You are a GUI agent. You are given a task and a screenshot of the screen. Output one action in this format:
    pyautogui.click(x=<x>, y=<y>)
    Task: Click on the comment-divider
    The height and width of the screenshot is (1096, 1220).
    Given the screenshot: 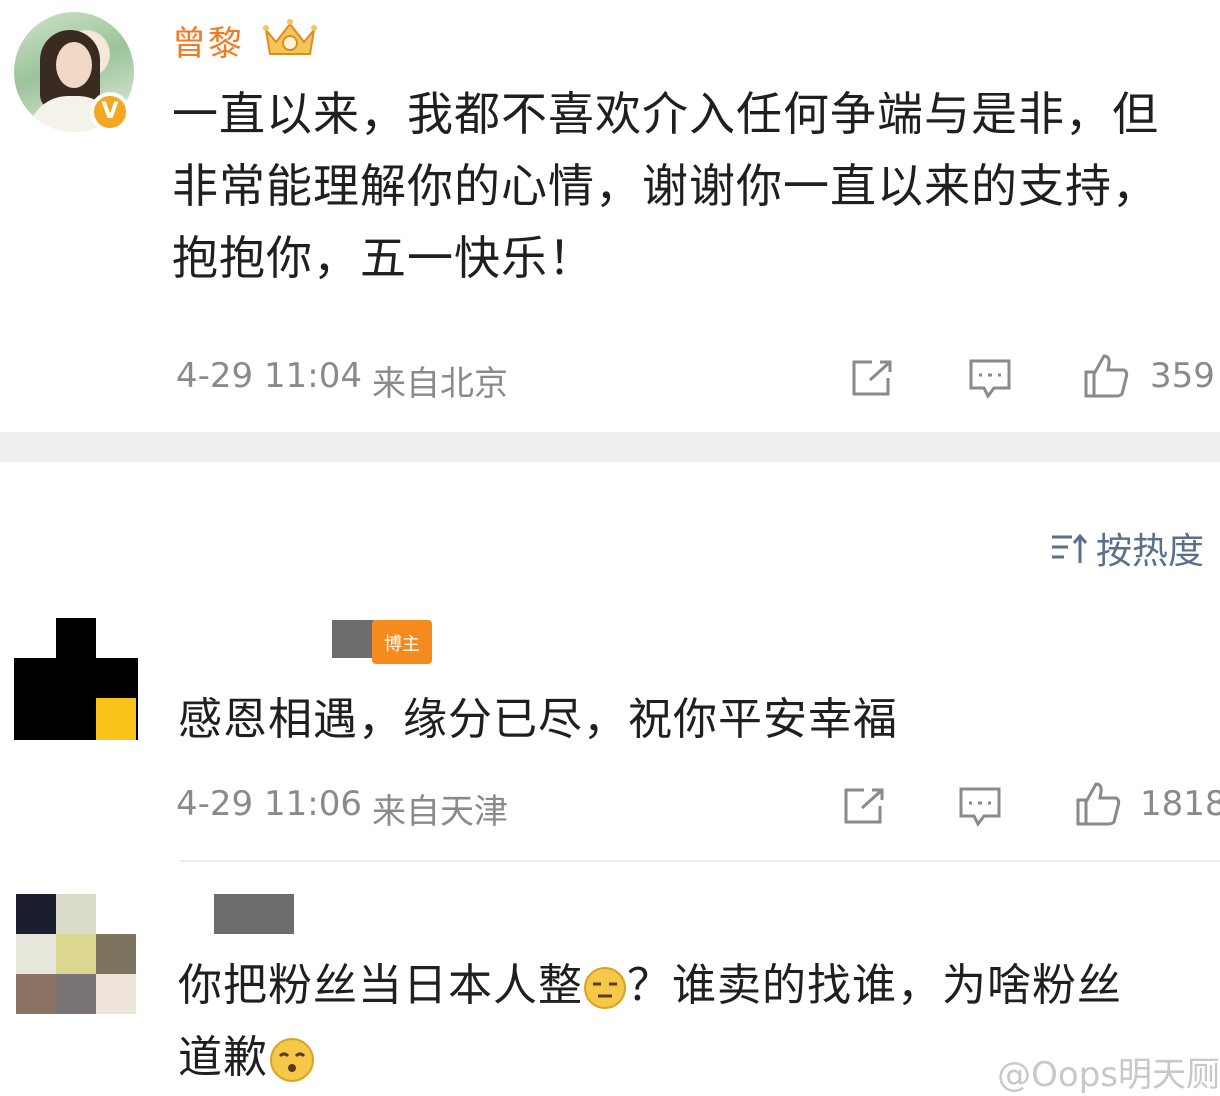 What is the action you would take?
    pyautogui.click(x=700, y=861)
    